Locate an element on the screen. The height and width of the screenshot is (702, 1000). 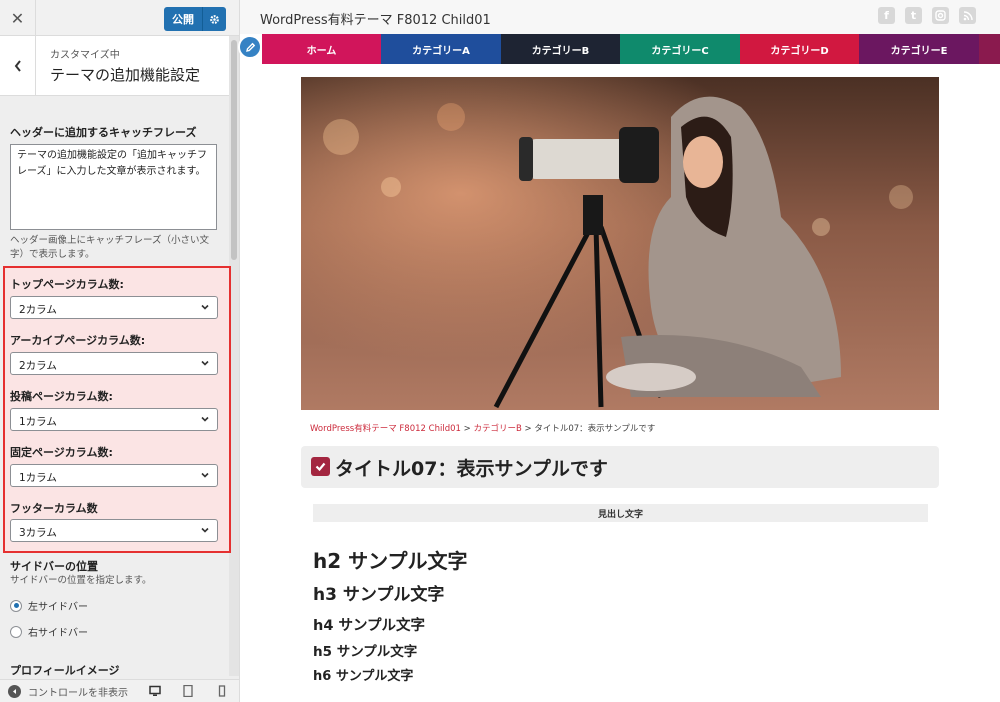
hide-controls-button: コントロールを非表示 is located at coordinates (68, 691).